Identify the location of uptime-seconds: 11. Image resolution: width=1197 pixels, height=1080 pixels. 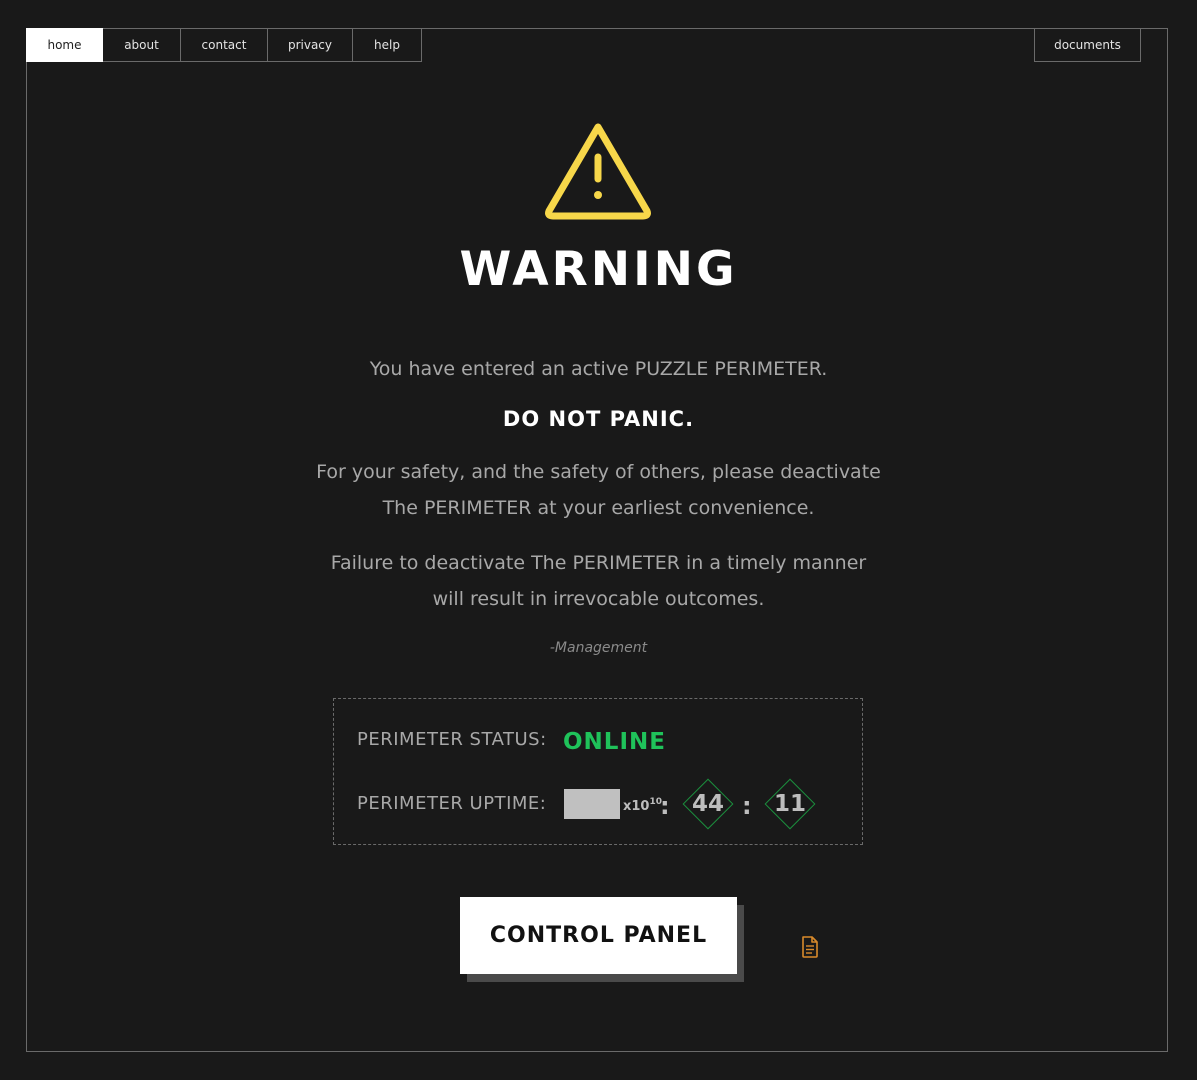
(790, 804).